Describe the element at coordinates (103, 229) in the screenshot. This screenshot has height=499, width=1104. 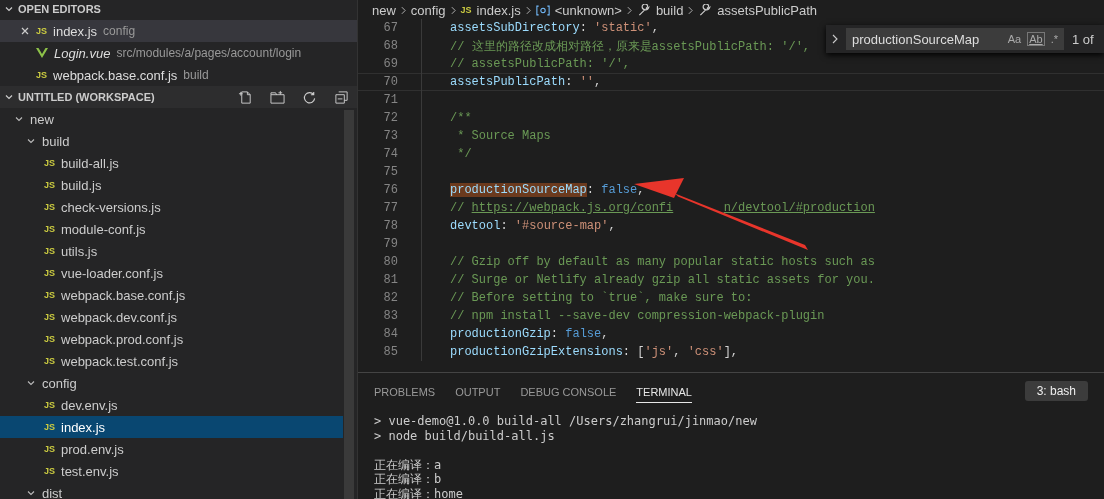
I see `file-name: module-conf.js` at that location.